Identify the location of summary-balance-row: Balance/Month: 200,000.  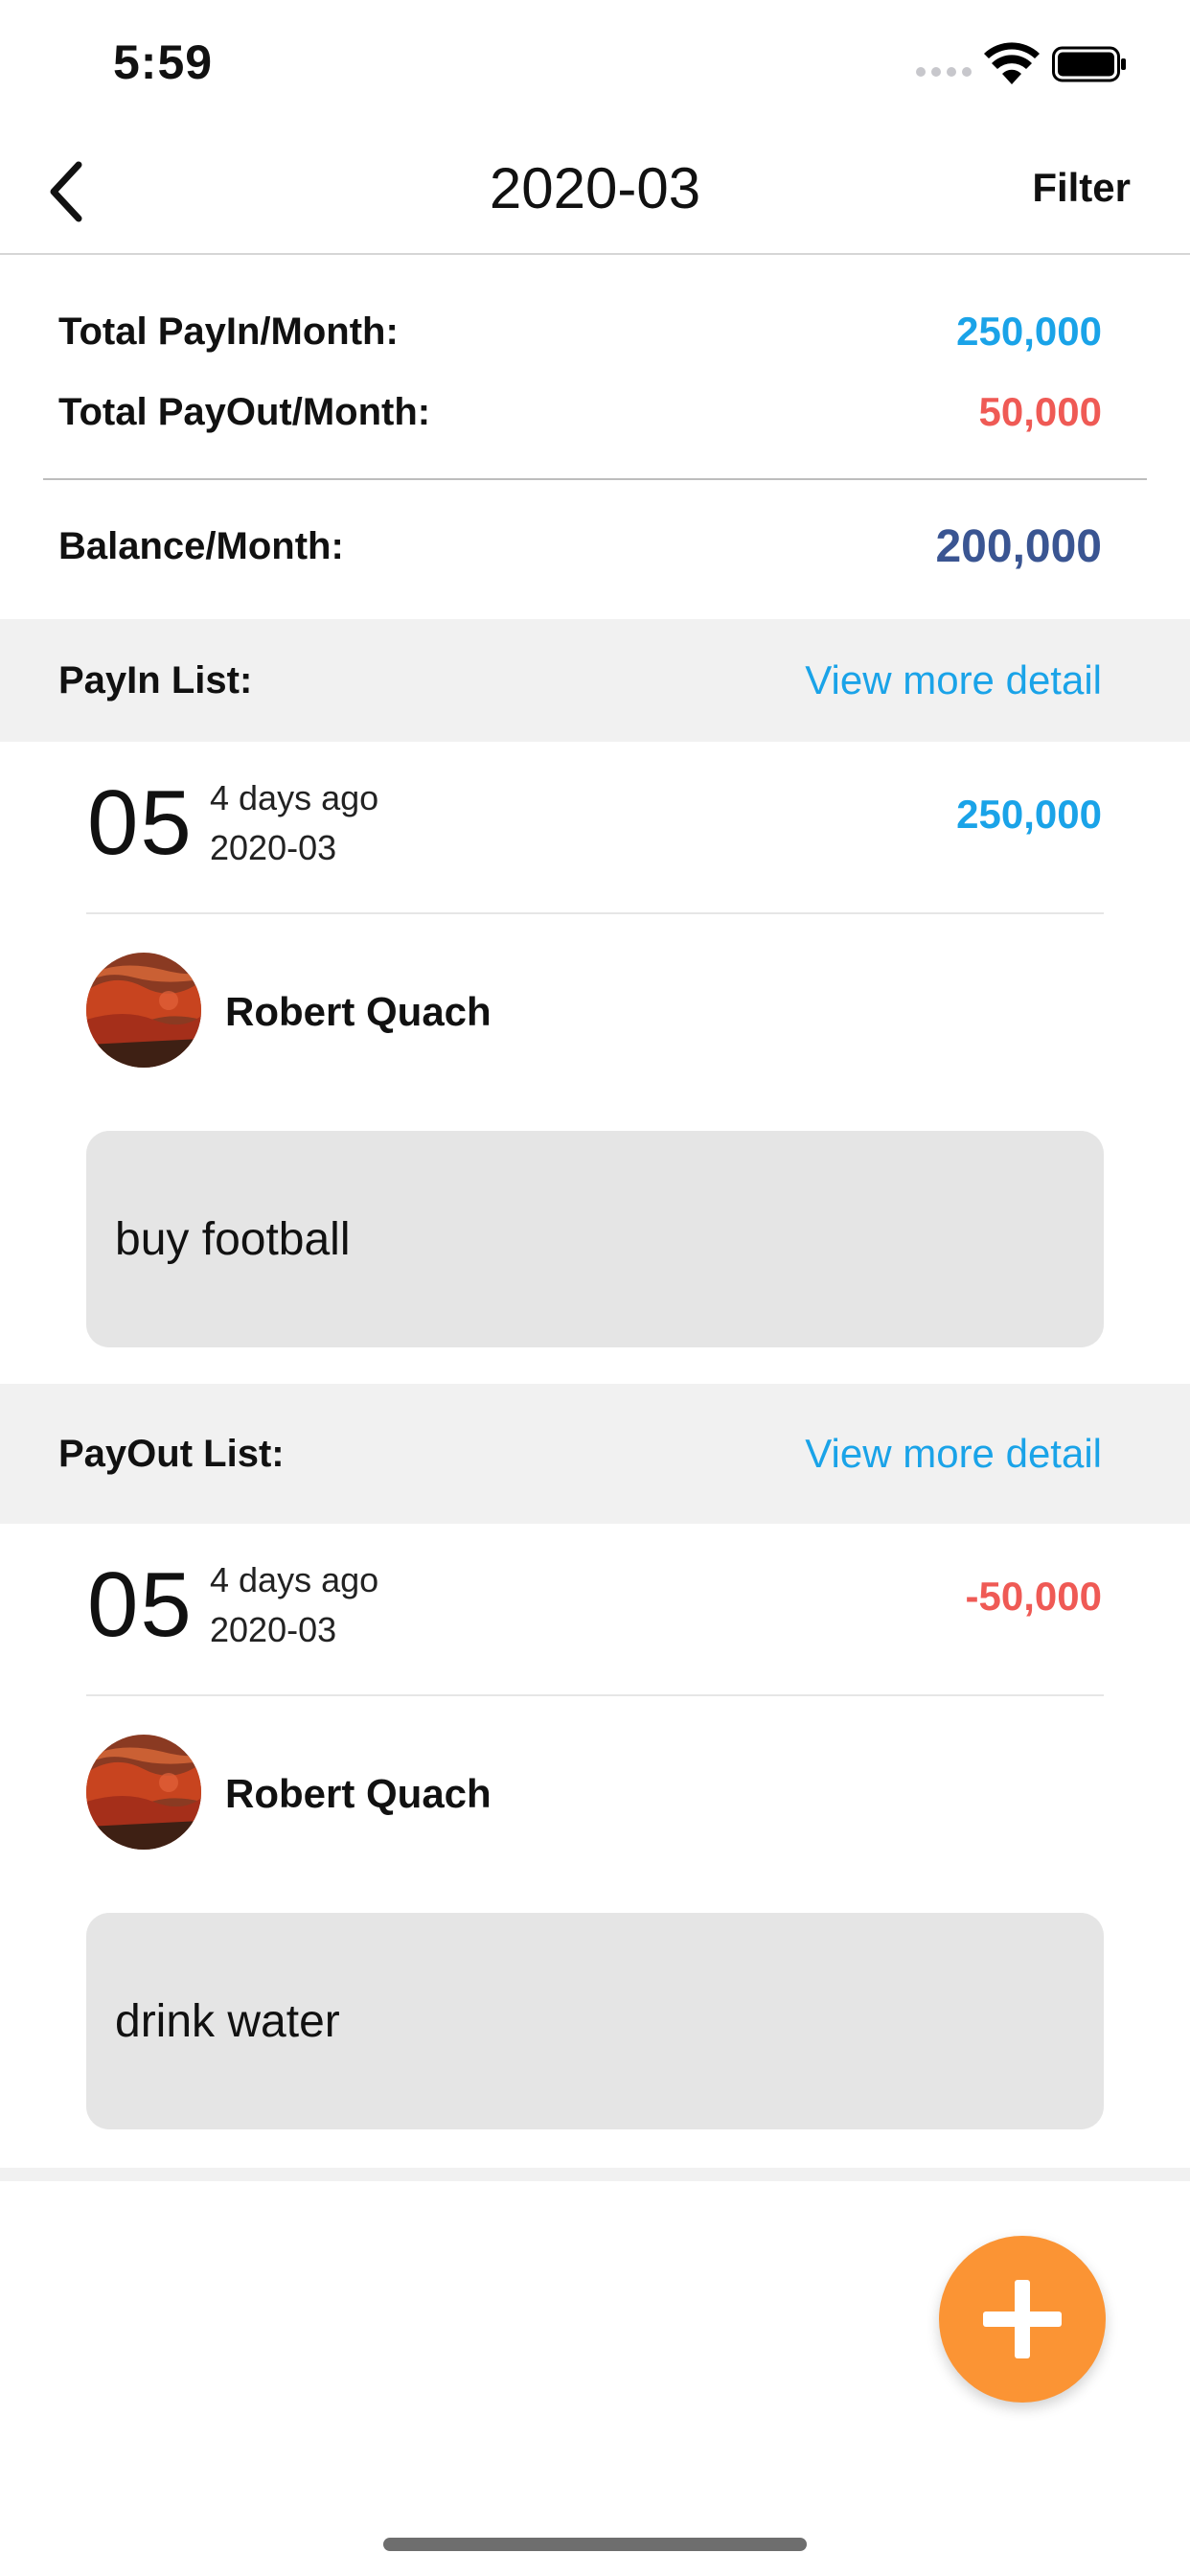
(580, 546).